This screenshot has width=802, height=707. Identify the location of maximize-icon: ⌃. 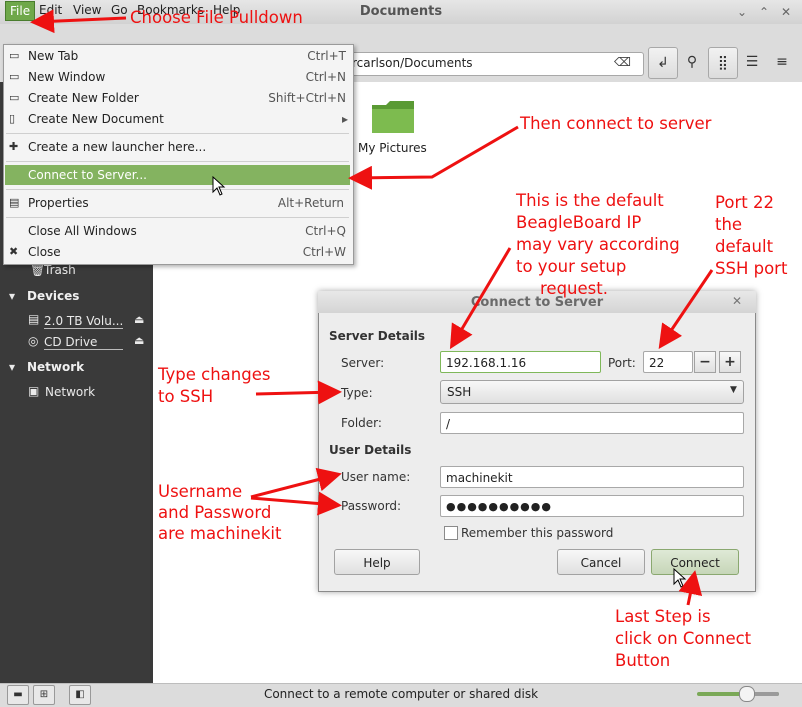
(764, 12).